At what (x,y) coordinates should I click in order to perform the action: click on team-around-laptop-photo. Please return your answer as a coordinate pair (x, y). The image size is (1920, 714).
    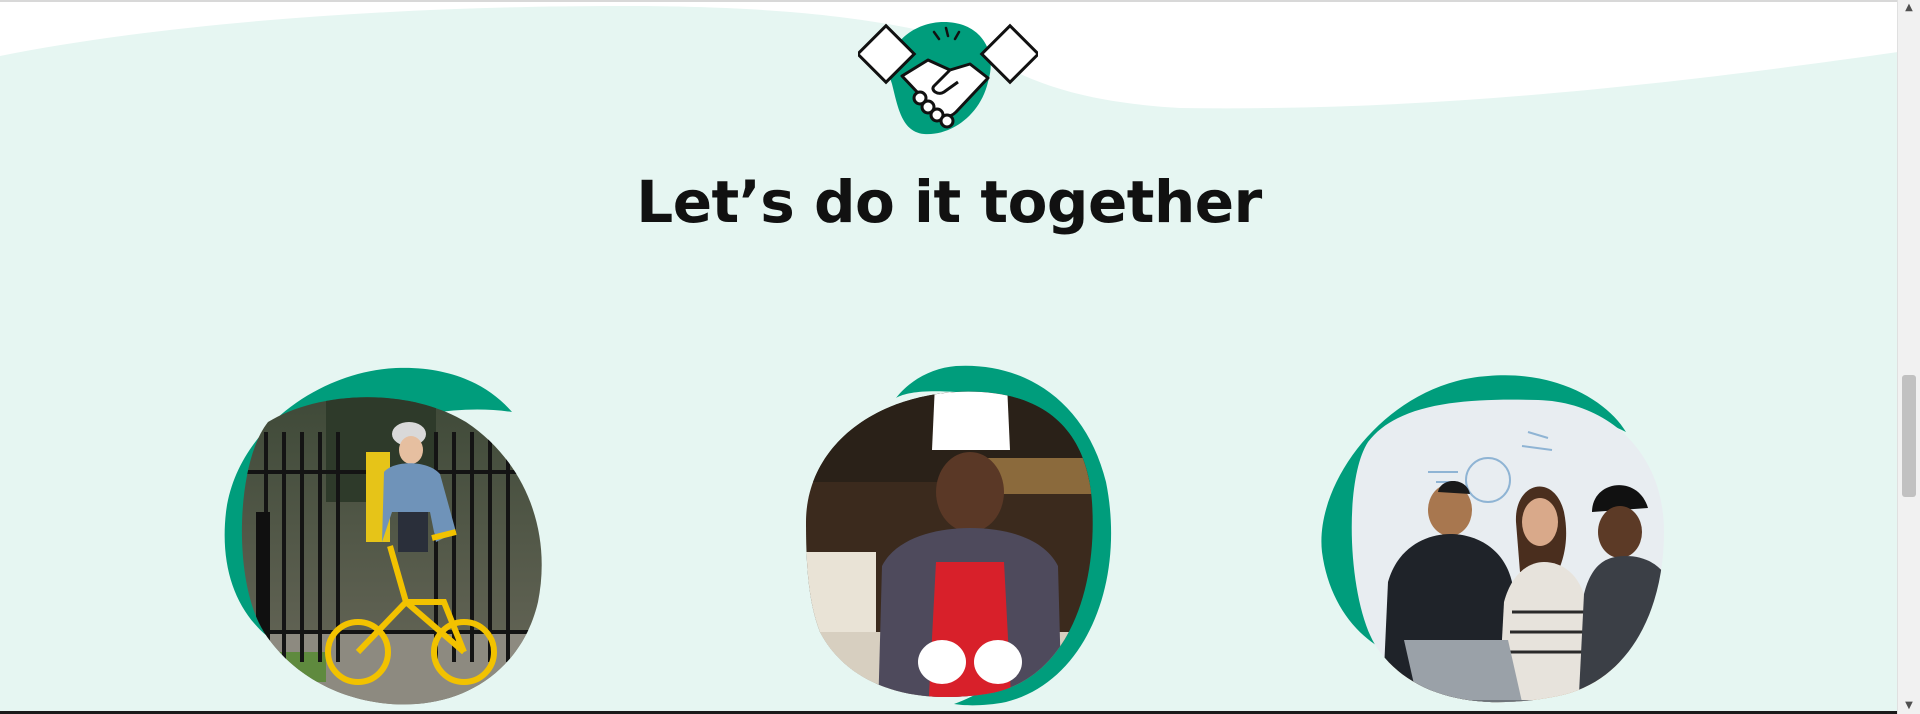
    Looking at the image, I should click on (1492, 539).